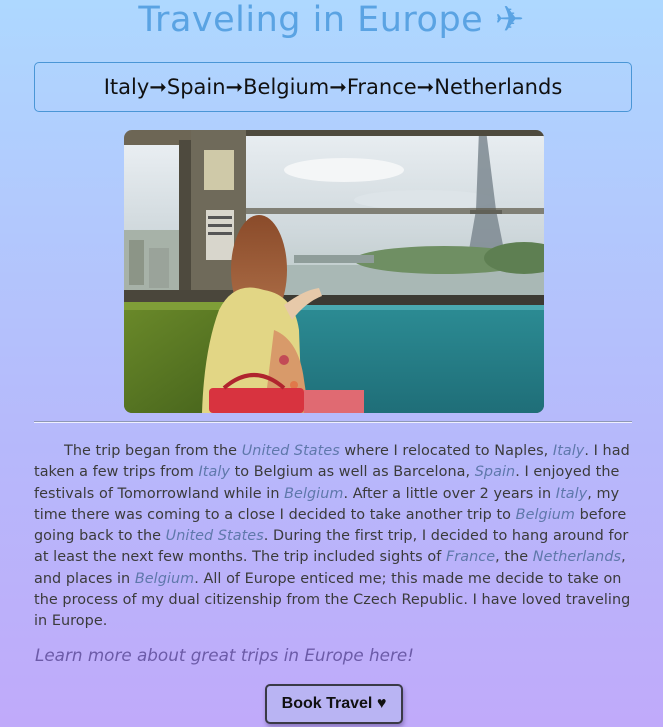 Image resolution: width=663 pixels, height=727 pixels. I want to click on story-text: . After a little over 2 years in, so click(449, 493).